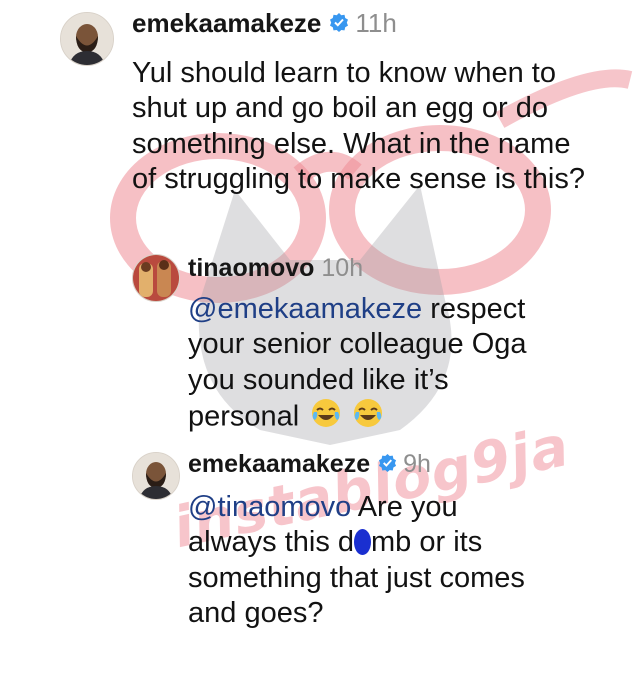 This screenshot has width=638, height=675. I want to click on reply-text-line: personal, so click(244, 416).